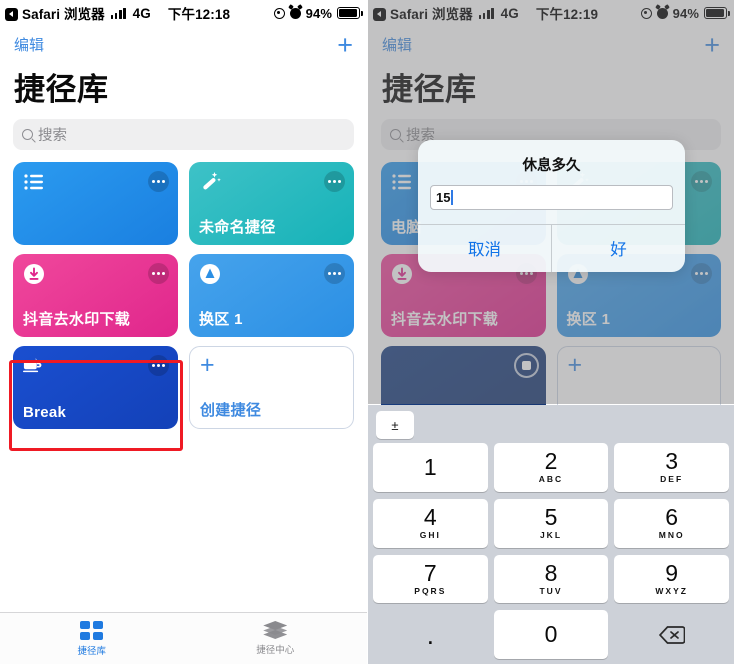  What do you see at coordinates (551, 572) in the screenshot?
I see `key-number: 8` at bounding box center [551, 572].